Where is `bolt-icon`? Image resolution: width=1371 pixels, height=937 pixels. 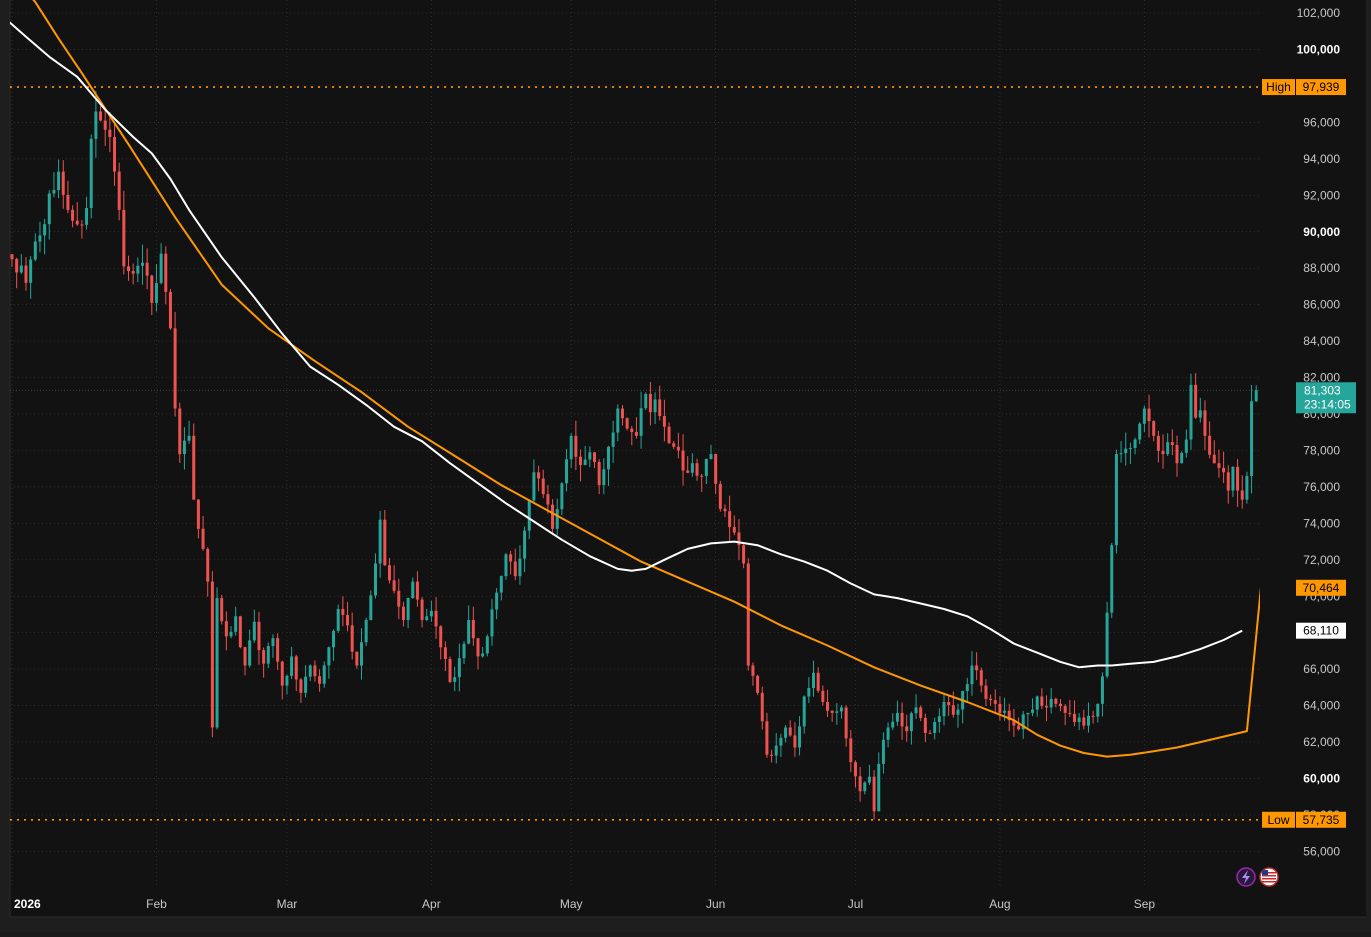
bolt-icon is located at coordinates (1246, 877).